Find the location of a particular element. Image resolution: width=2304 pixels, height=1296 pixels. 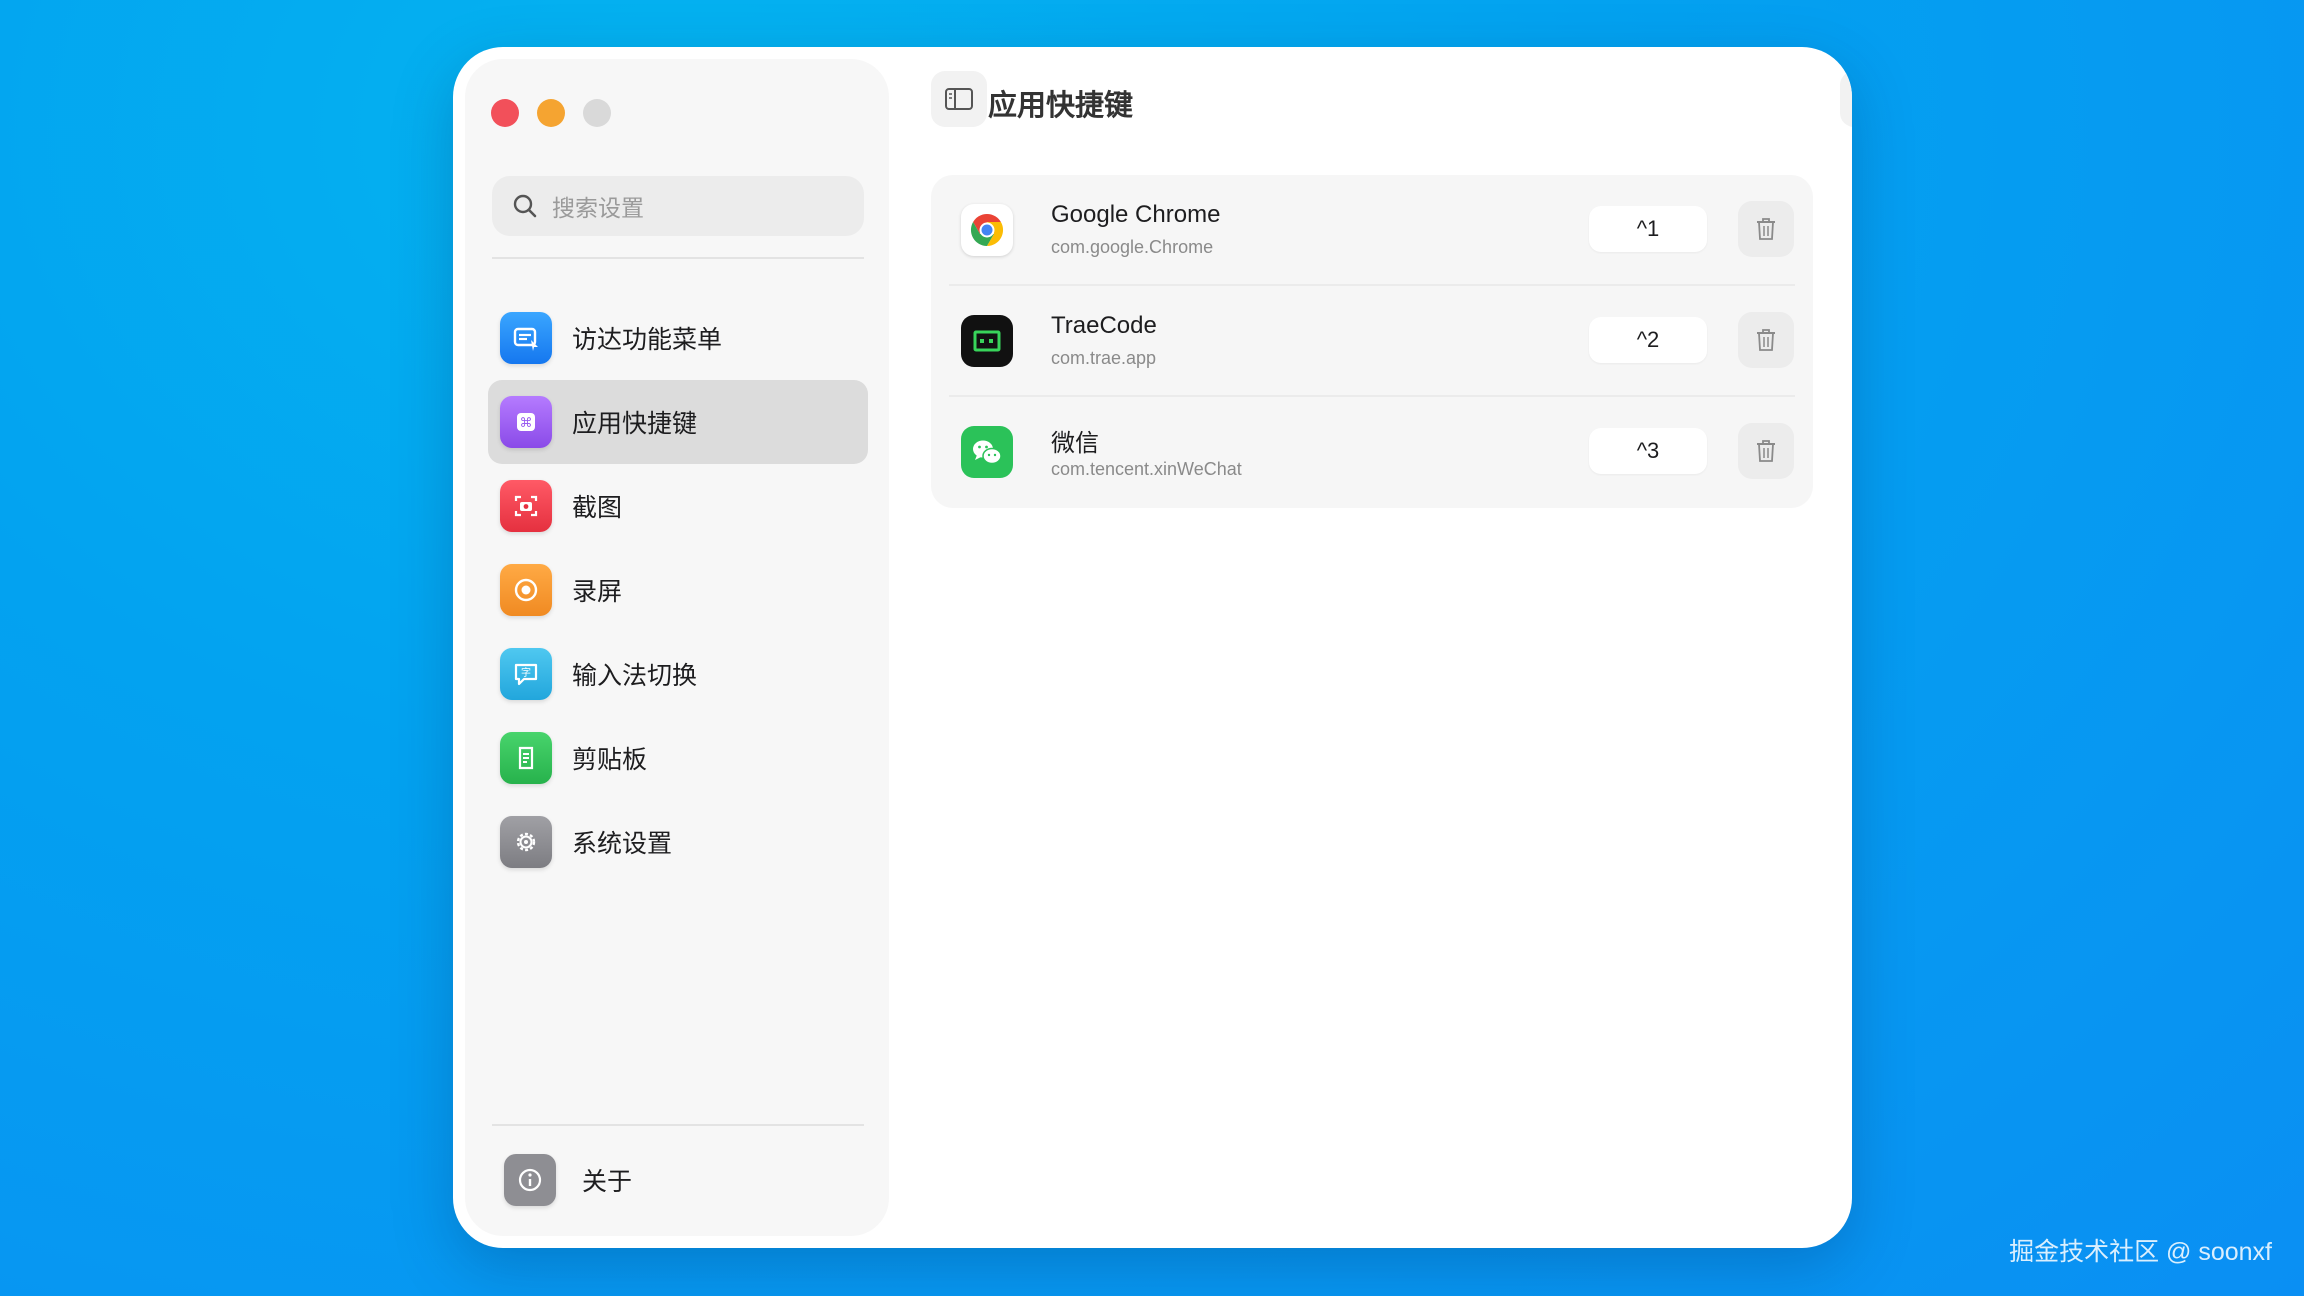

traffic-lights is located at coordinates (551, 113).